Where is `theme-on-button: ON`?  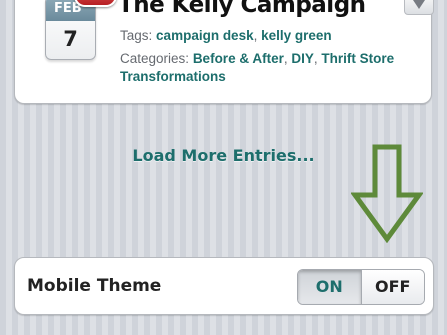 theme-on-button: ON is located at coordinates (330, 287).